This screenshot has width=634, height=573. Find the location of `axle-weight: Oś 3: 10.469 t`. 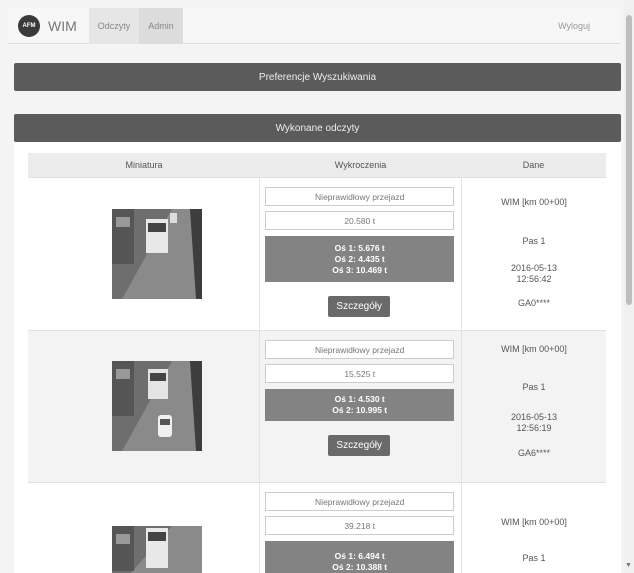

axle-weight: Oś 3: 10.469 t is located at coordinates (360, 269).